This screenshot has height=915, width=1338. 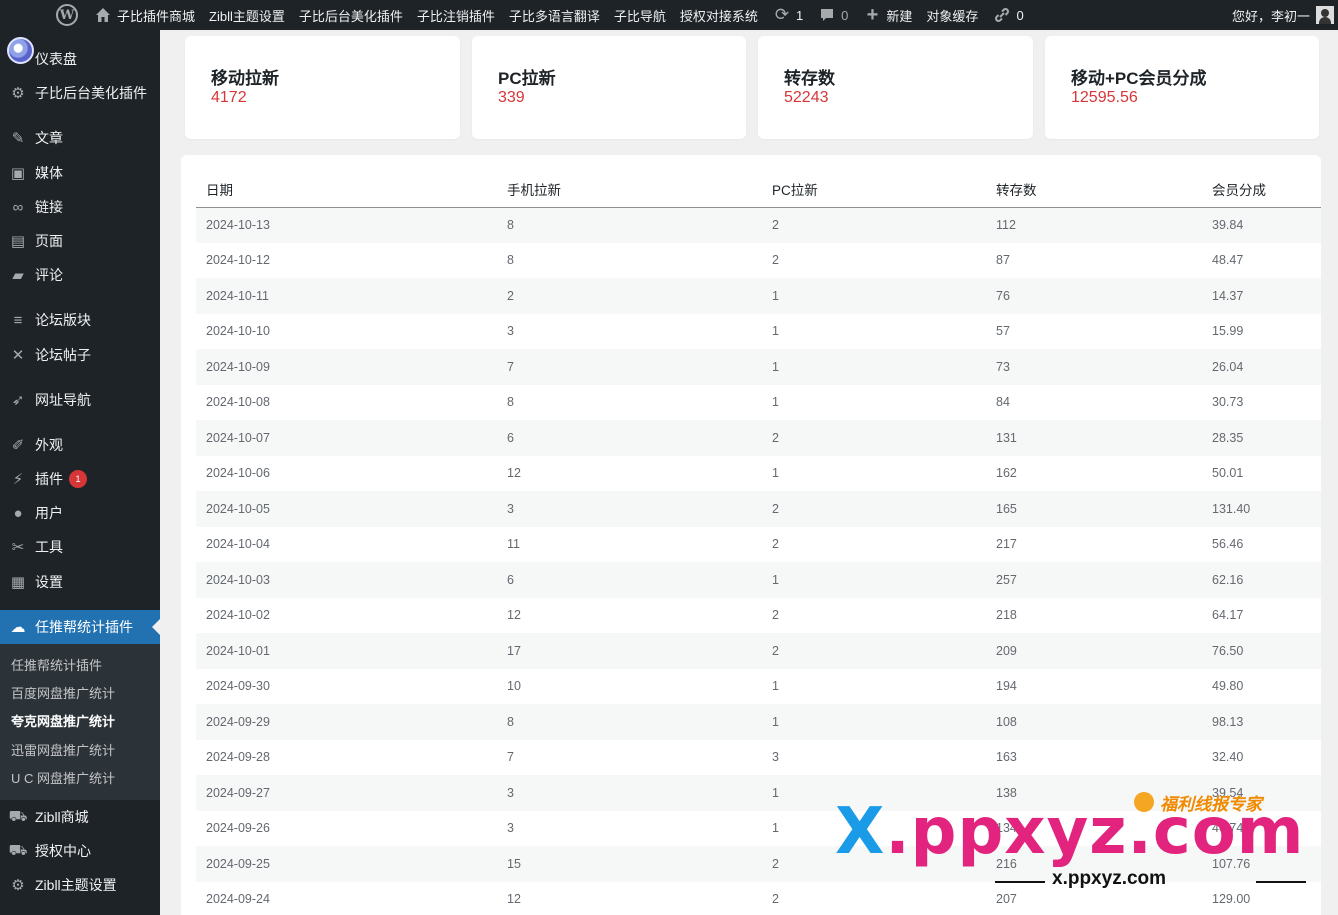 I want to click on new-content-label: 新建, so click(x=899, y=16).